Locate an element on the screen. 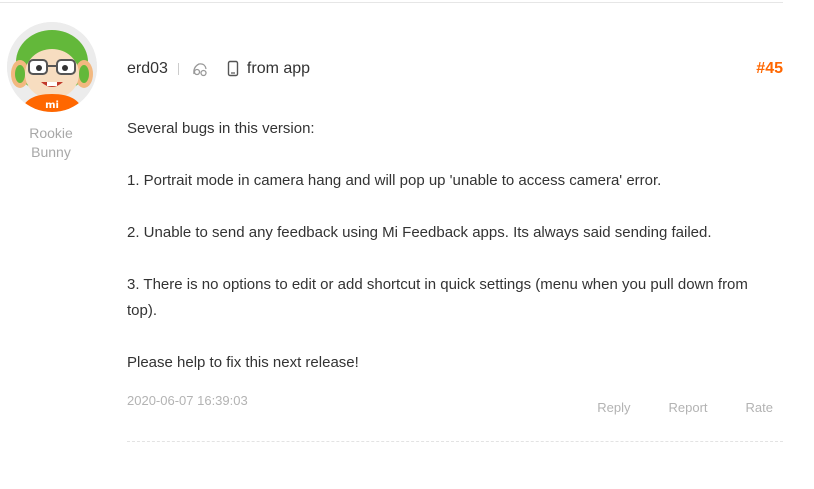 The image size is (814, 489). post-actions: Reply Report Rate is located at coordinates (671, 407).